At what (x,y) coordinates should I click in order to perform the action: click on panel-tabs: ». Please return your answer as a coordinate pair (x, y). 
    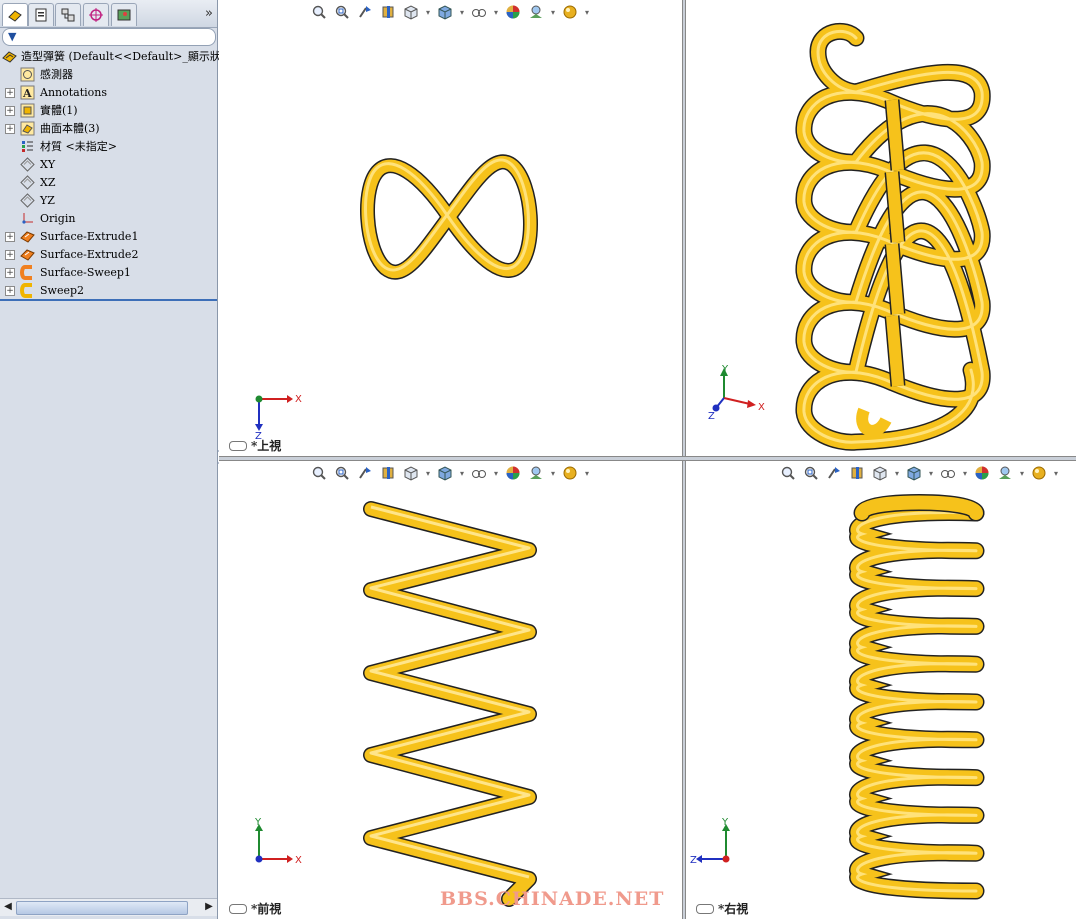
    Looking at the image, I should click on (108, 14).